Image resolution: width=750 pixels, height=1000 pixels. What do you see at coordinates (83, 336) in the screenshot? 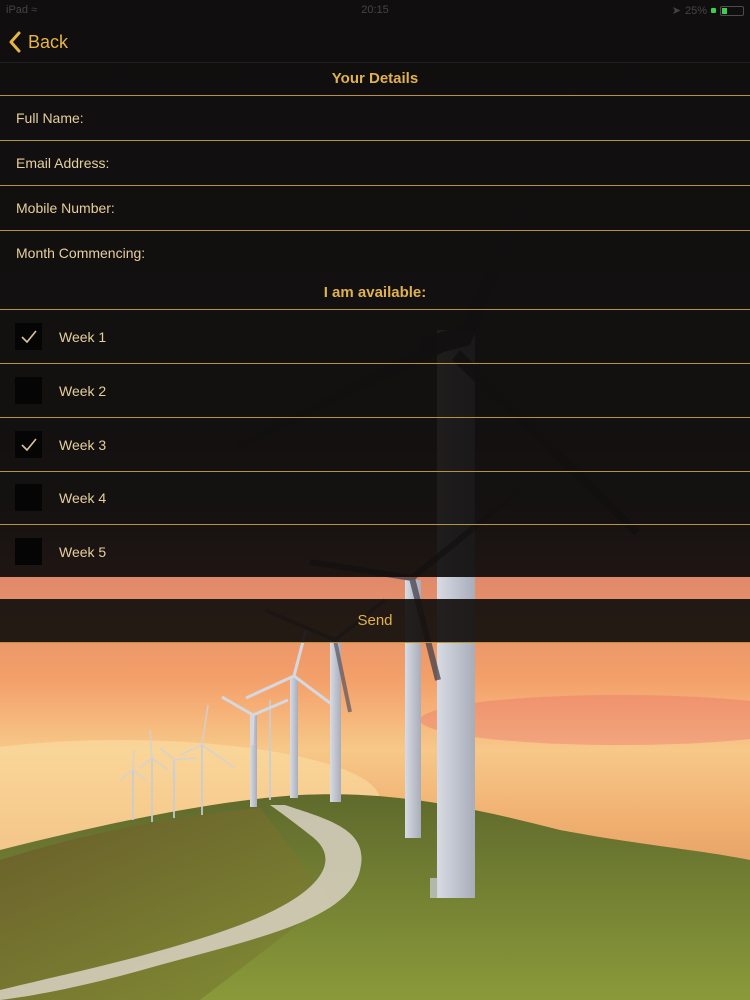
I see `week-1-label: Week 1` at bounding box center [83, 336].